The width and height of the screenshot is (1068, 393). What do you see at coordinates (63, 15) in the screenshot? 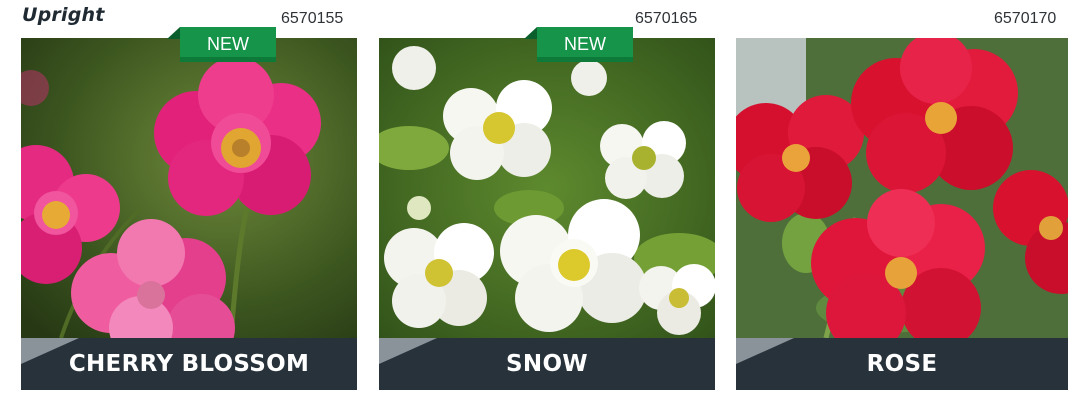
I see `section-title: Upright` at bounding box center [63, 15].